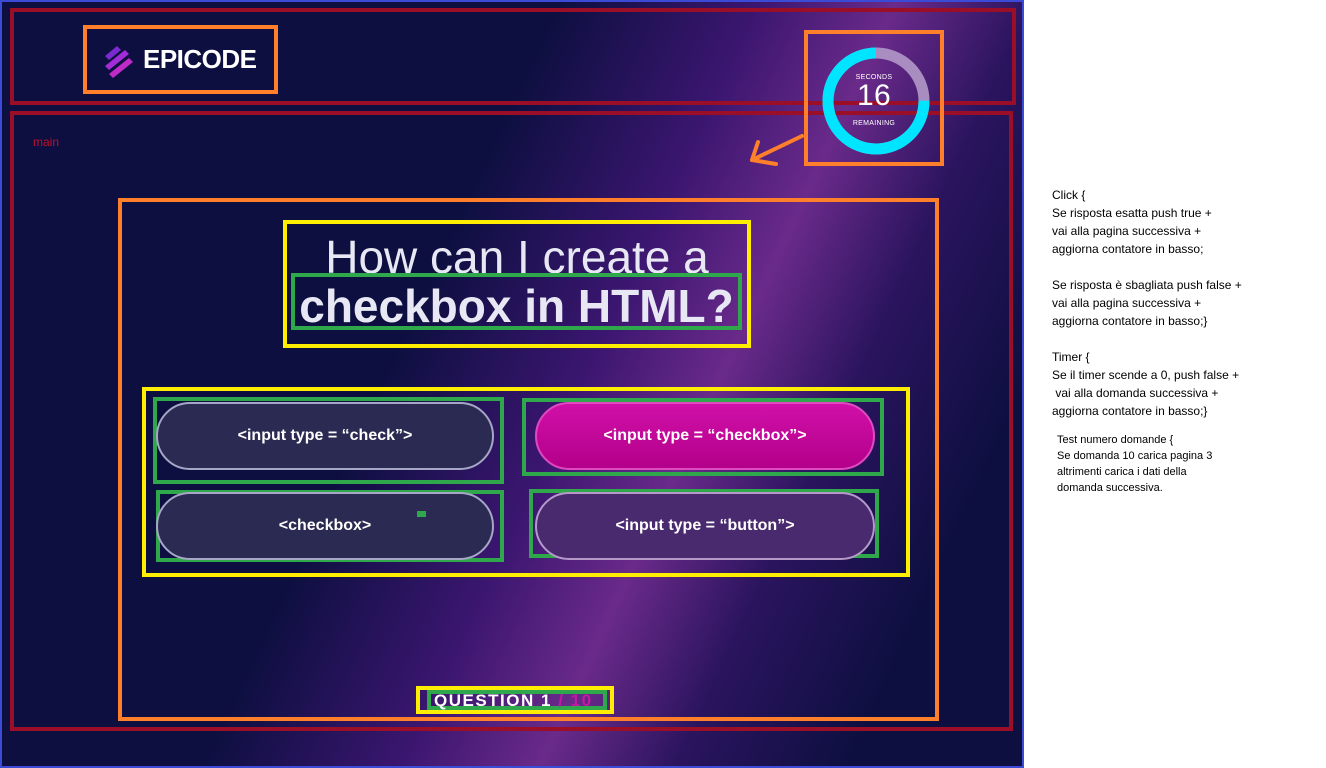 This screenshot has height=768, width=1326. I want to click on answer-button-4: <input type = “button”>, so click(705, 526).